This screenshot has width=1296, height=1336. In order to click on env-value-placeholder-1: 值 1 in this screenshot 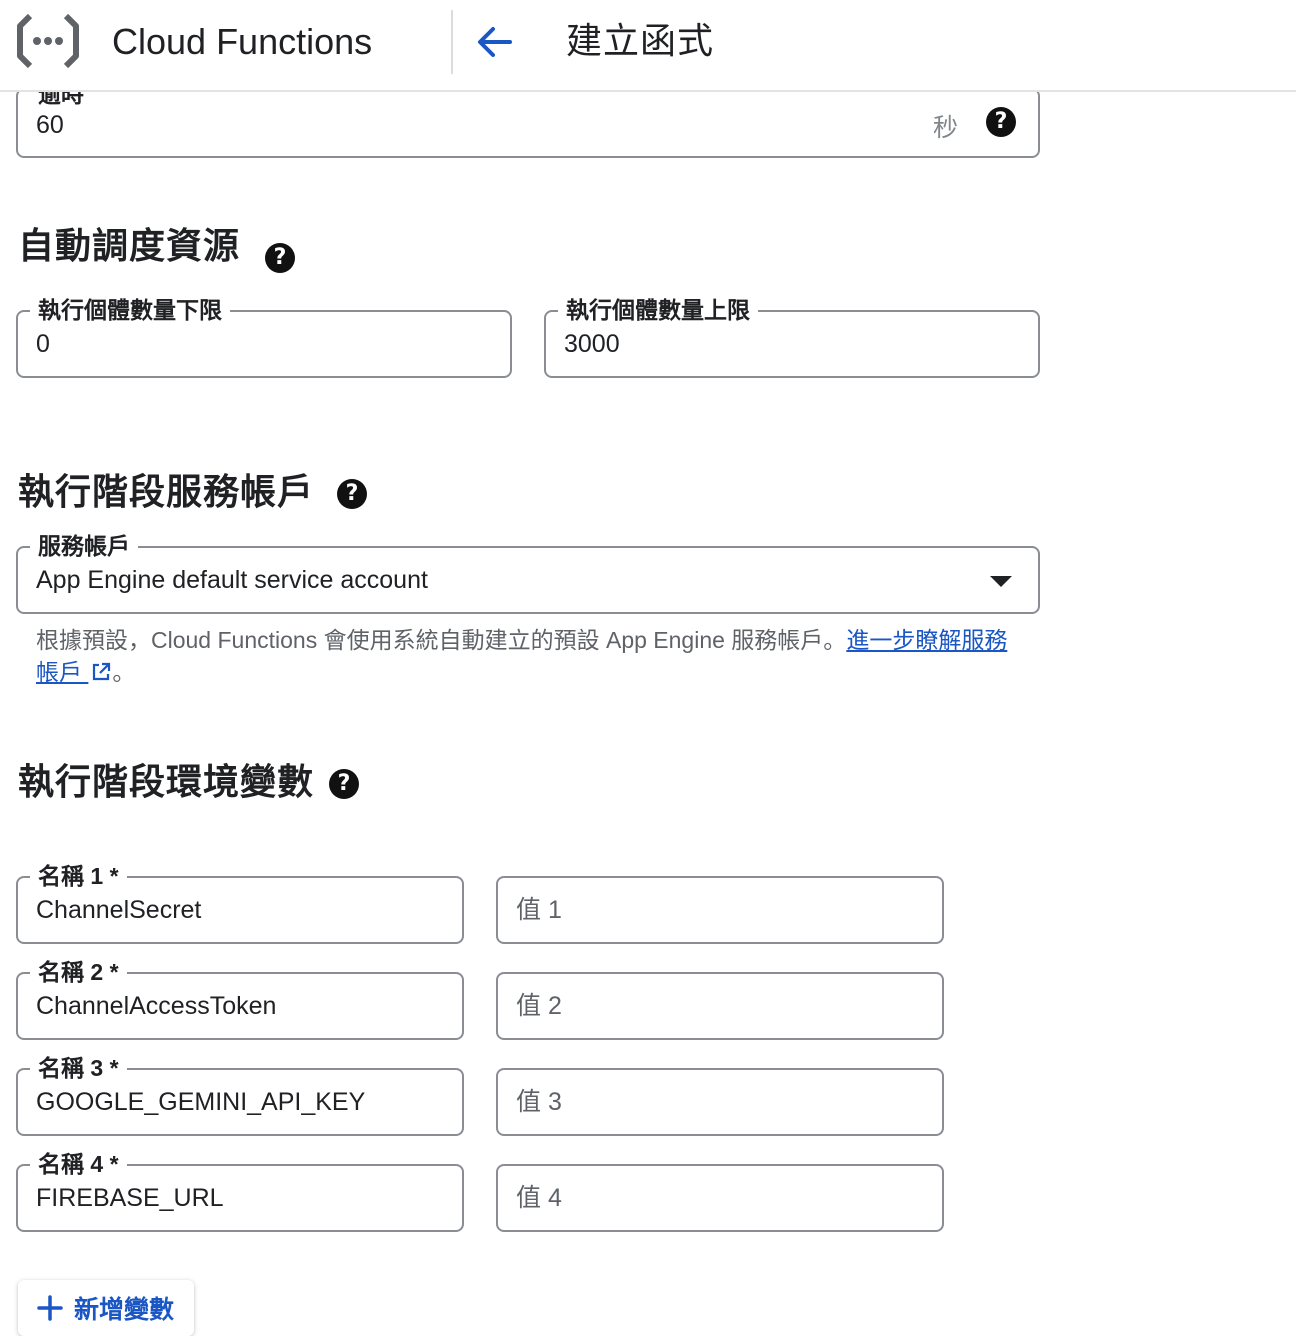, I will do `click(539, 910)`.